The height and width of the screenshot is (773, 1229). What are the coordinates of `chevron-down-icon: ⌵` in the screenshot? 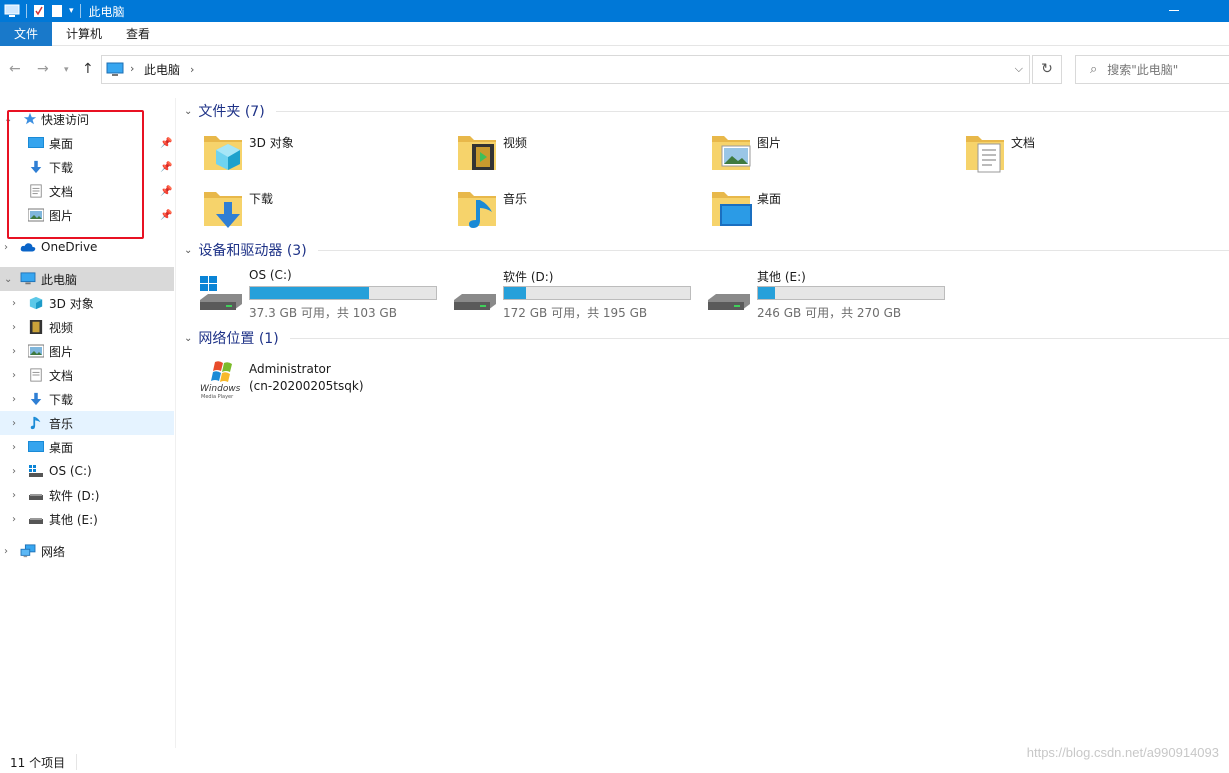 It's located at (1019, 69).